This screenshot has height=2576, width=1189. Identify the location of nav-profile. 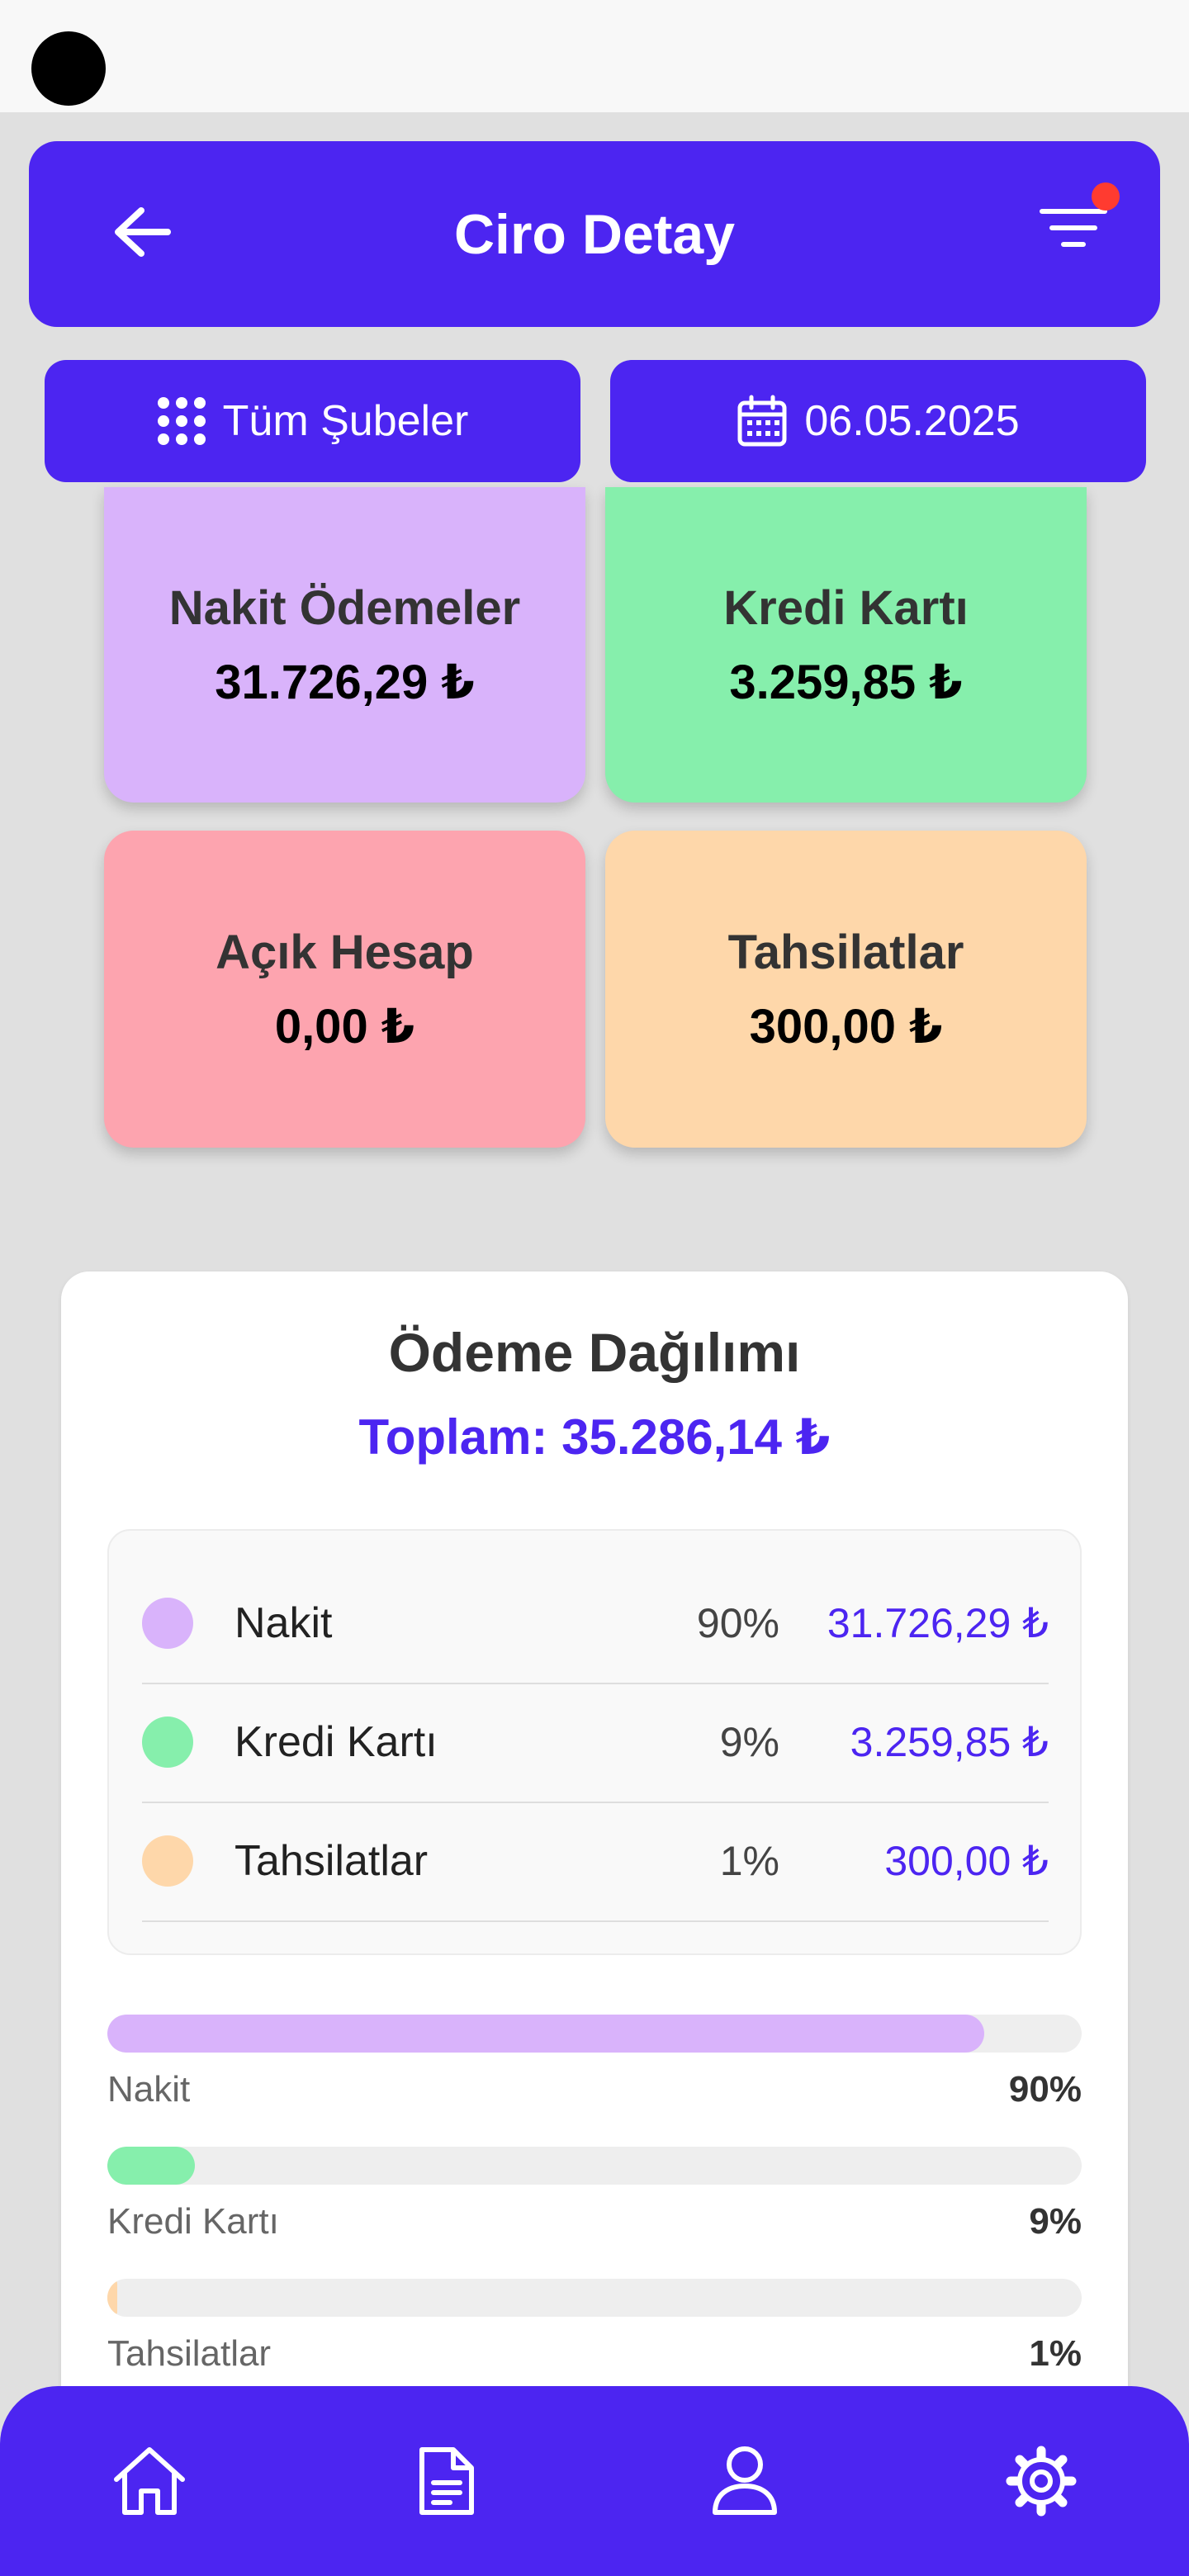
(744, 2481).